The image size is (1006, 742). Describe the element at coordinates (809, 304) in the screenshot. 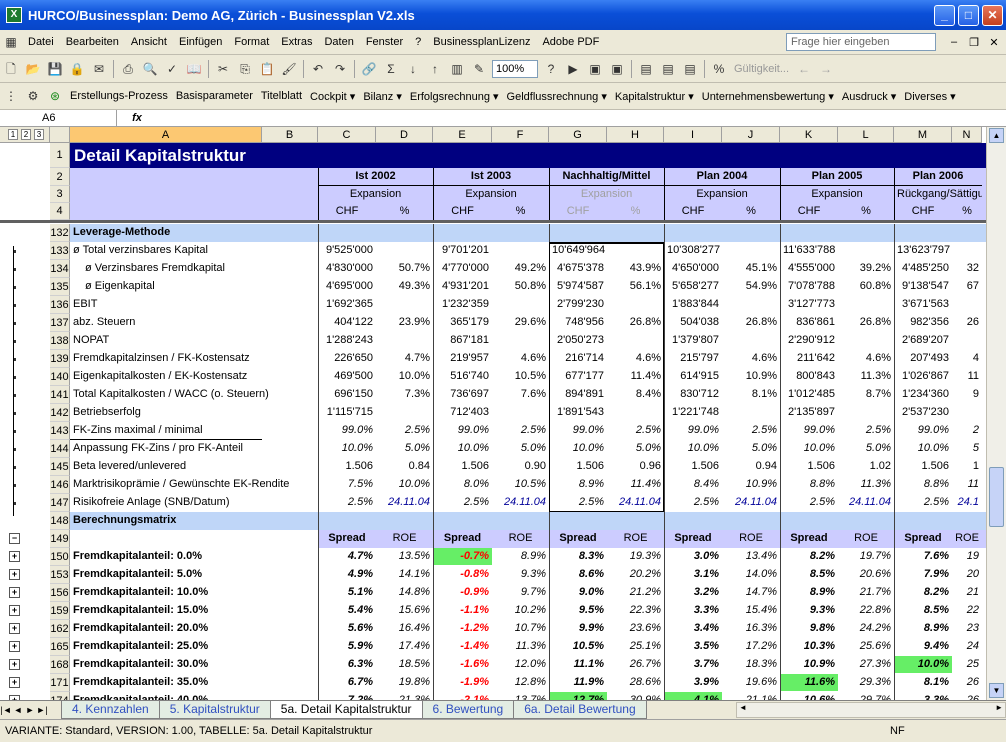

I see `data-cell: 3'127'773` at that location.